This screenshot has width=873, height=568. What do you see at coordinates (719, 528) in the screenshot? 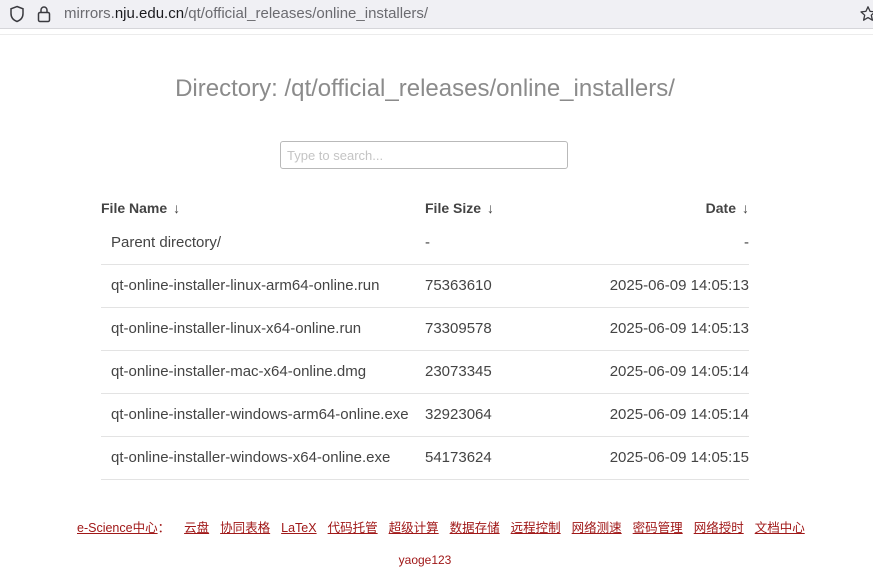
I see `footer-link-time-service: 网络授时` at bounding box center [719, 528].